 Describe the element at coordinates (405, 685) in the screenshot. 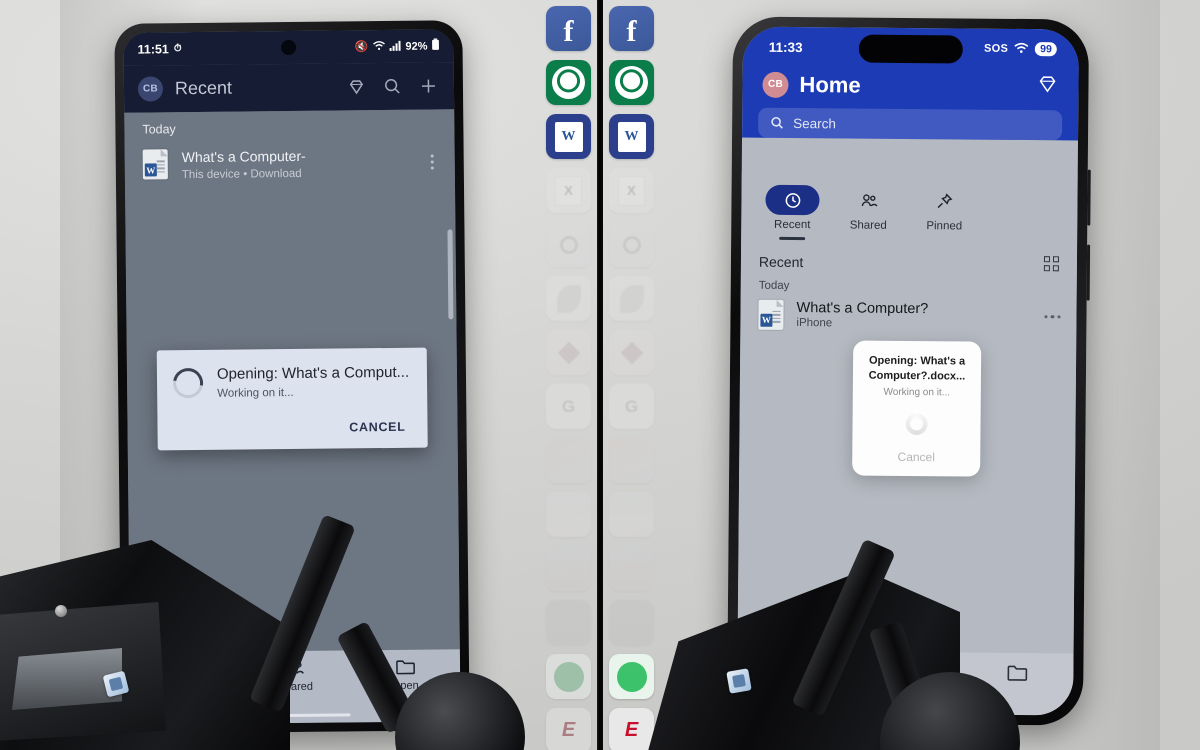

I see `nav-label-open: Open` at that location.